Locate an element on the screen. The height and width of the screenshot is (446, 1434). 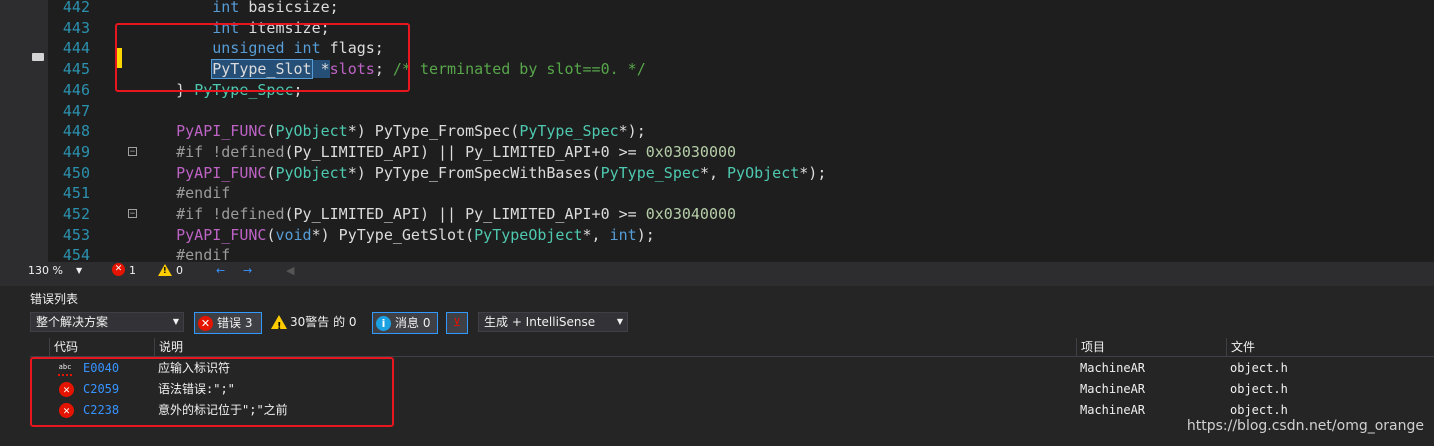
code-line: 454 #endif is located at coordinates (145, 253).